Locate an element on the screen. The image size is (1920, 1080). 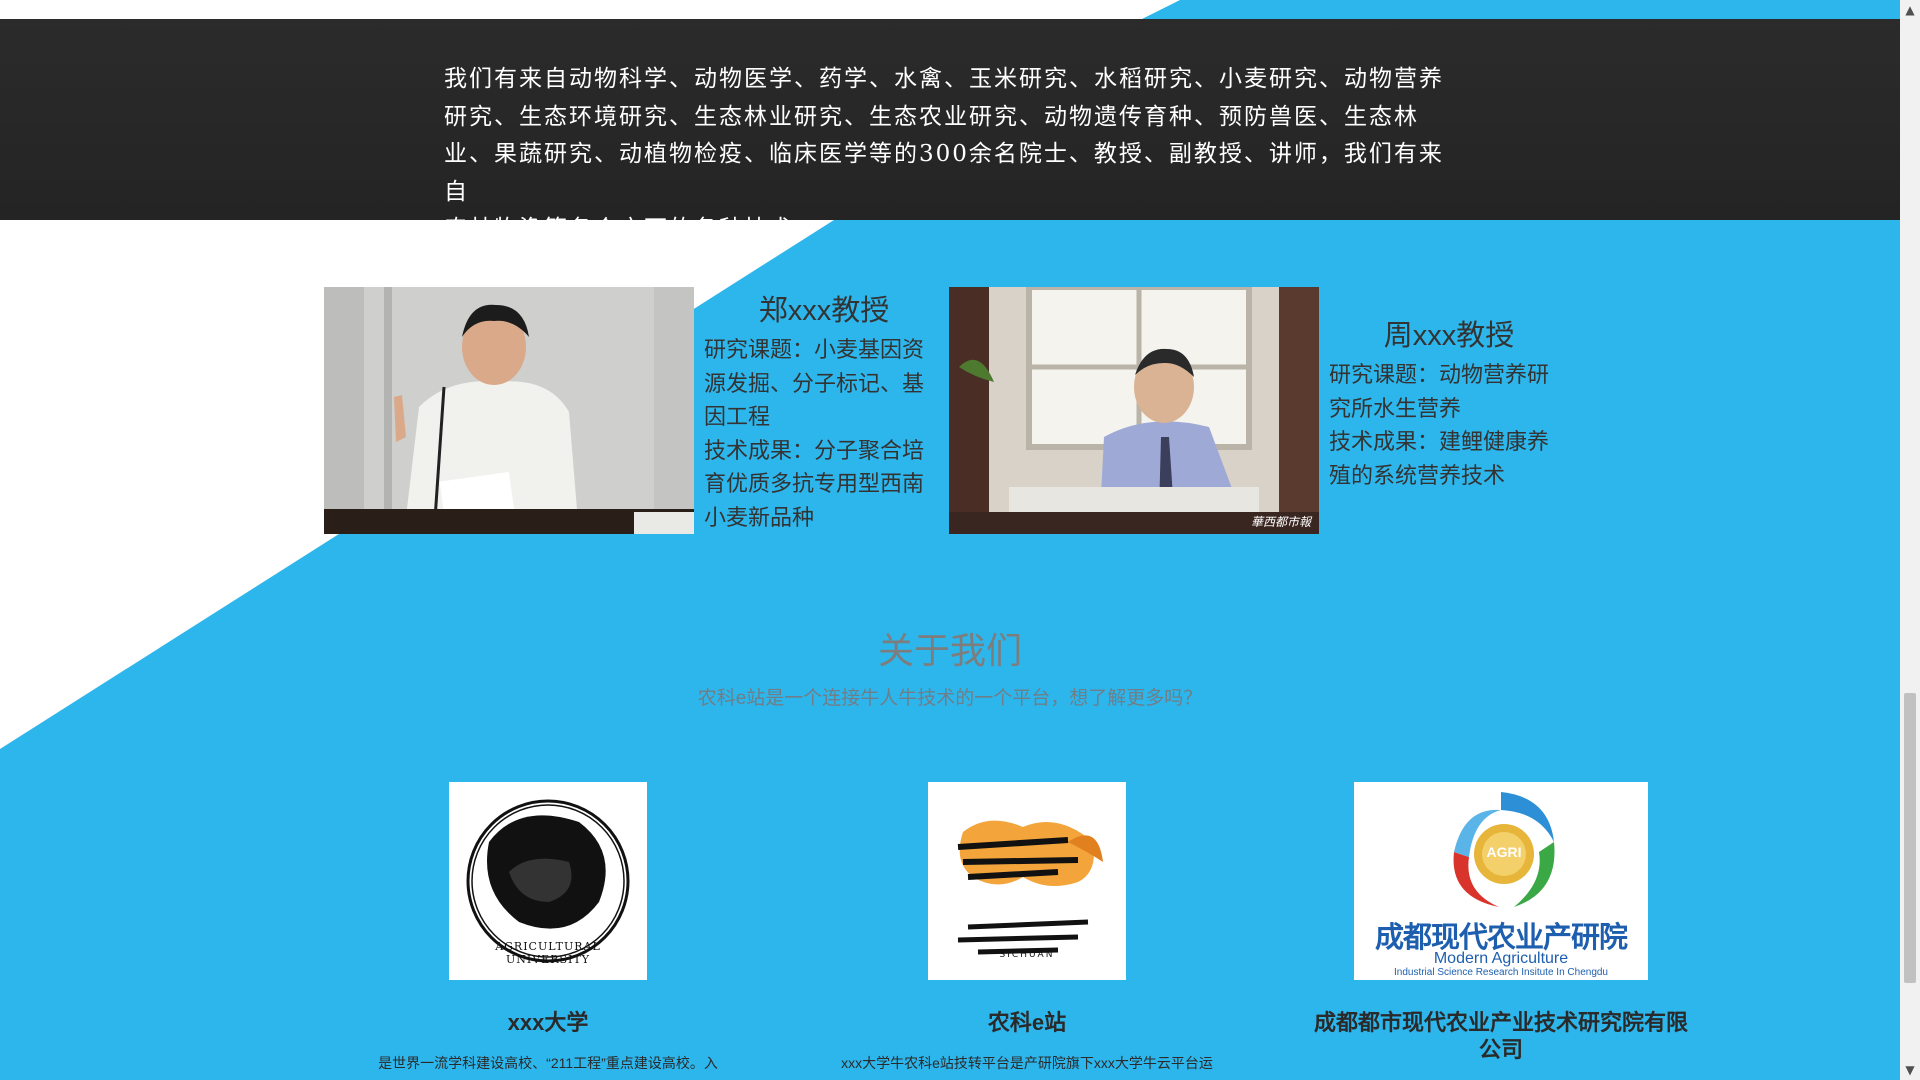
lecturer-photo-illustration is located at coordinates (509, 410).